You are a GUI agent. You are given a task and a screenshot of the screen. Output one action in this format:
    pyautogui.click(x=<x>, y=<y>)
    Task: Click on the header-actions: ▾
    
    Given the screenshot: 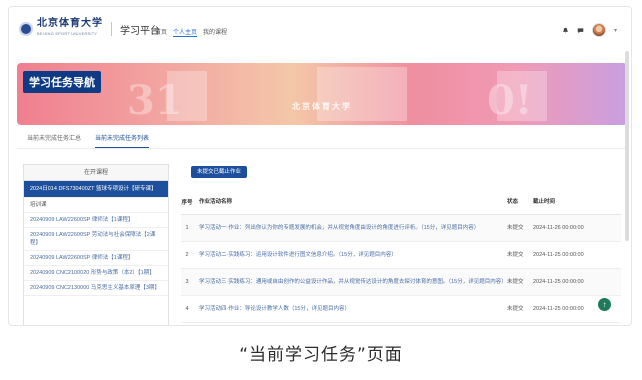 What is the action you would take?
    pyautogui.click(x=589, y=30)
    